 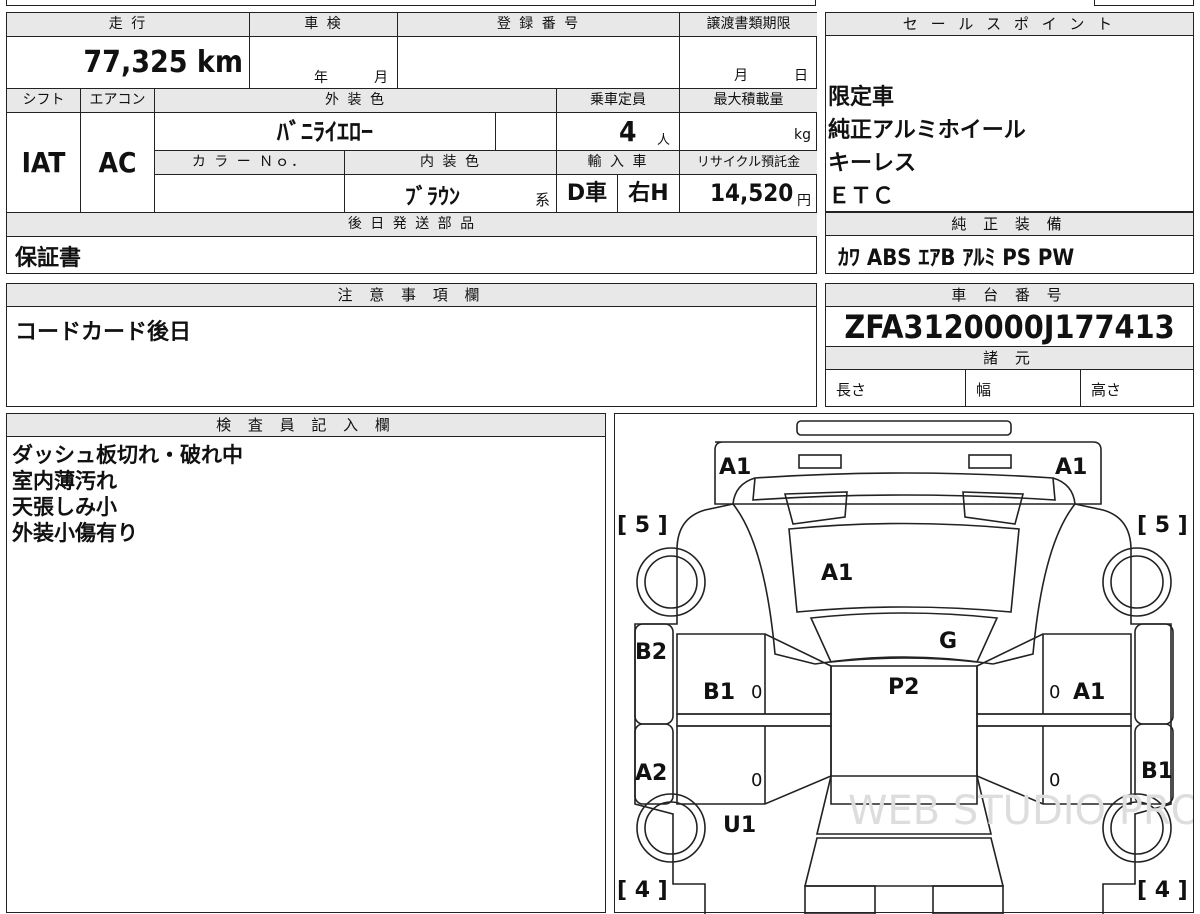 What do you see at coordinates (664, 140) in the screenshot?
I see `capacity-unit: 人` at bounding box center [664, 140].